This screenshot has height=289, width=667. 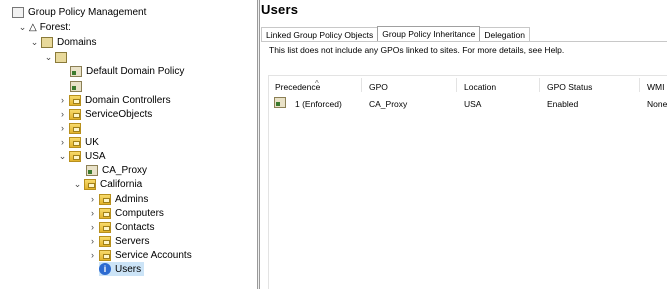 I want to click on column-header-label: Precedence, so click(x=298, y=87).